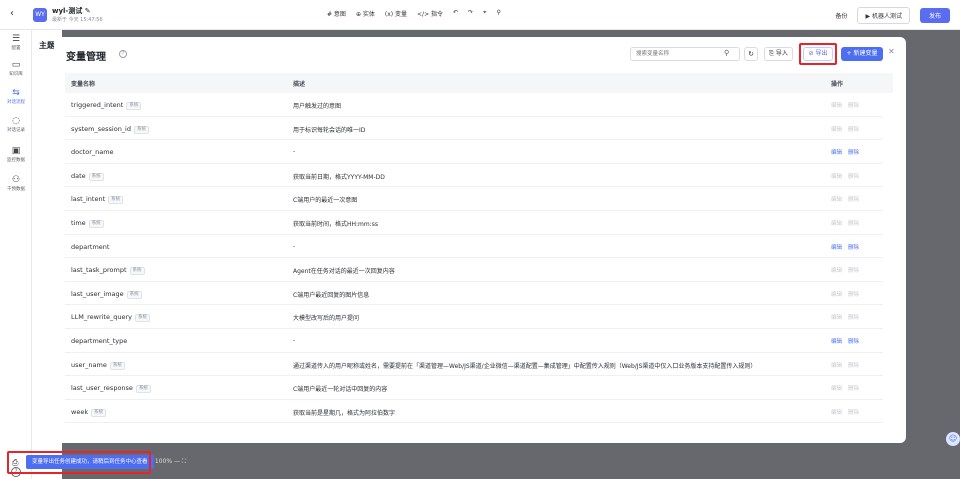  I want to click on monitor-icon: ▣, so click(16, 151).